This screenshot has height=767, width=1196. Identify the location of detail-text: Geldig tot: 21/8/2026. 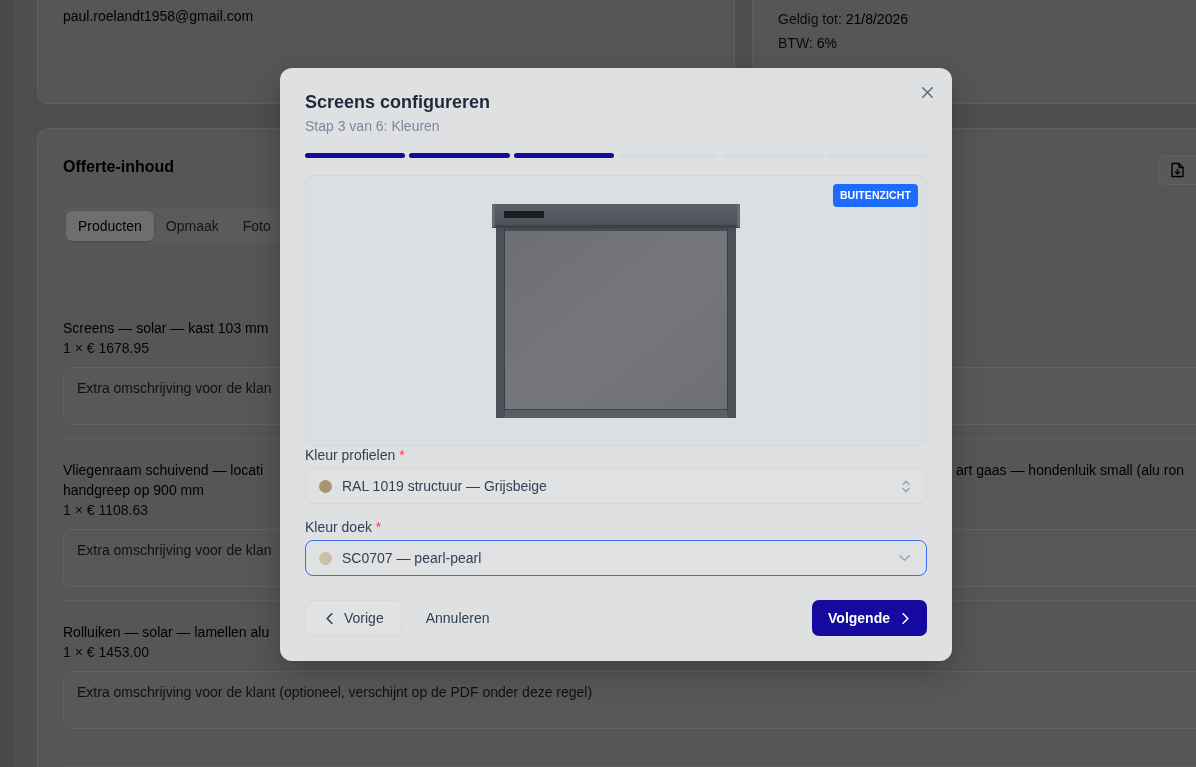
(843, 19).